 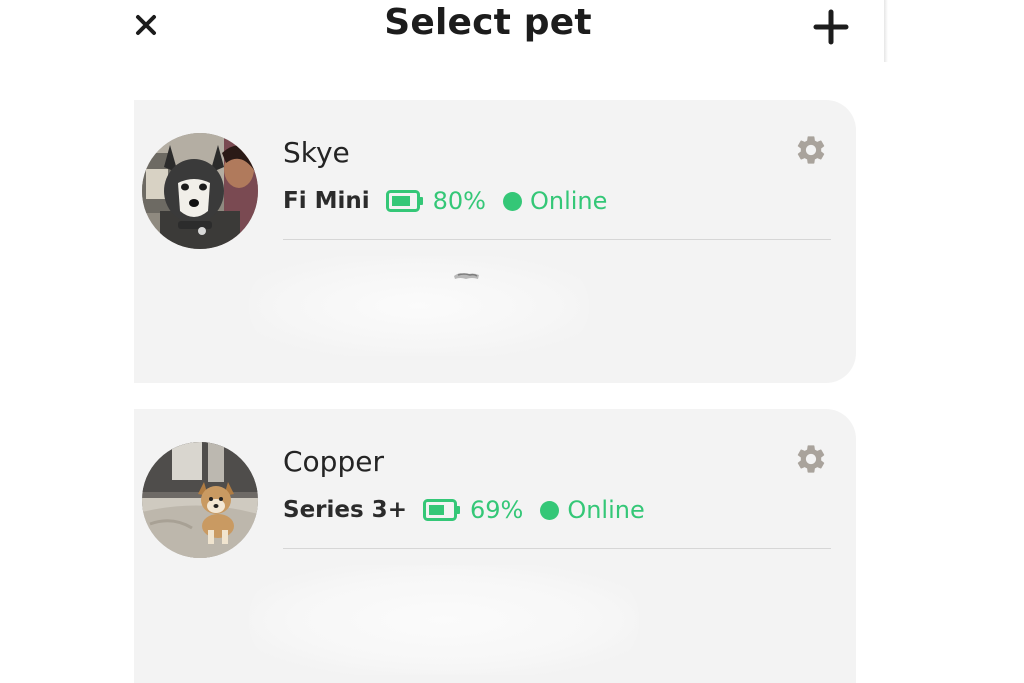 What do you see at coordinates (464, 510) in the screenshot?
I see `device-status-row: Series 3+ 69% Online` at bounding box center [464, 510].